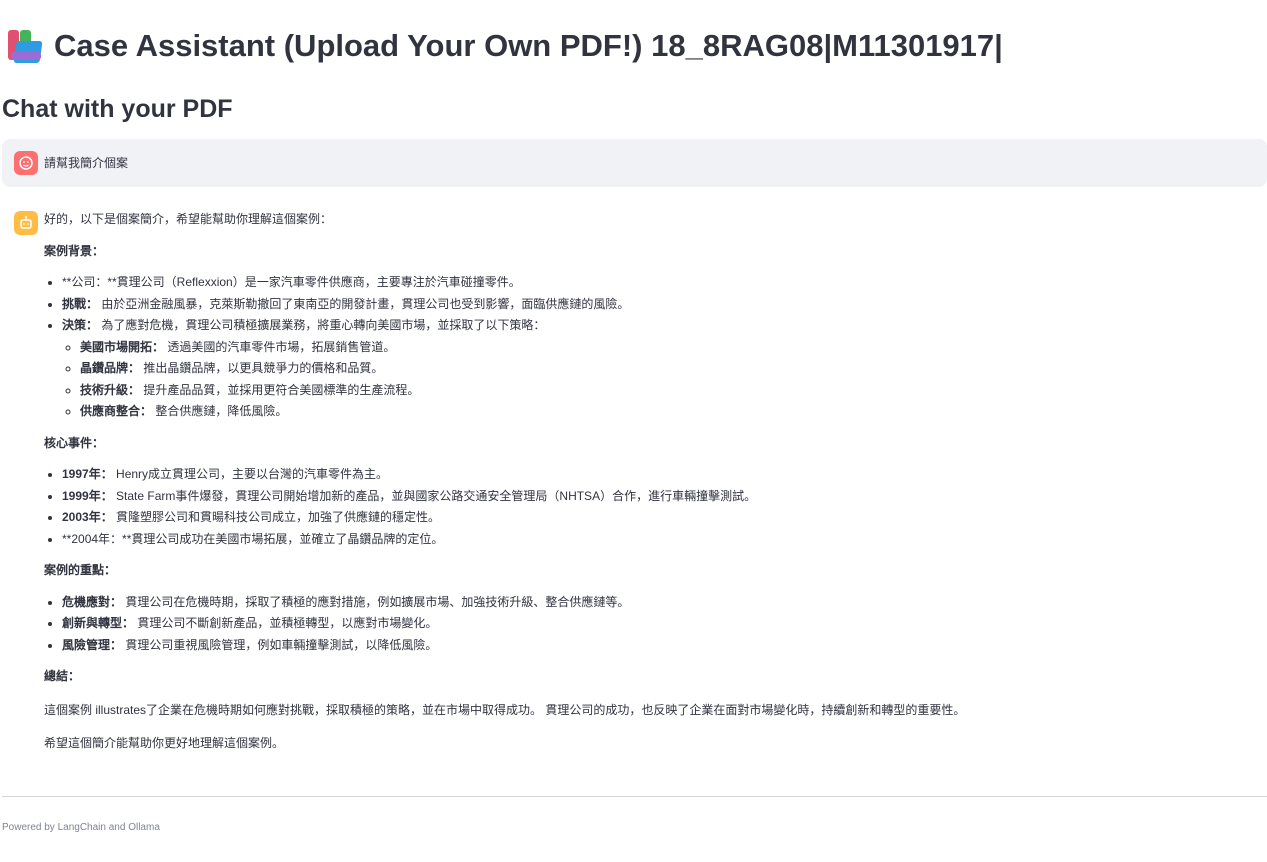  I want to click on list-item: 2003年： 貫隆塑膠公司和貫暘科技公司成立，加強了供應鏈的穩定性。, so click(658, 518).